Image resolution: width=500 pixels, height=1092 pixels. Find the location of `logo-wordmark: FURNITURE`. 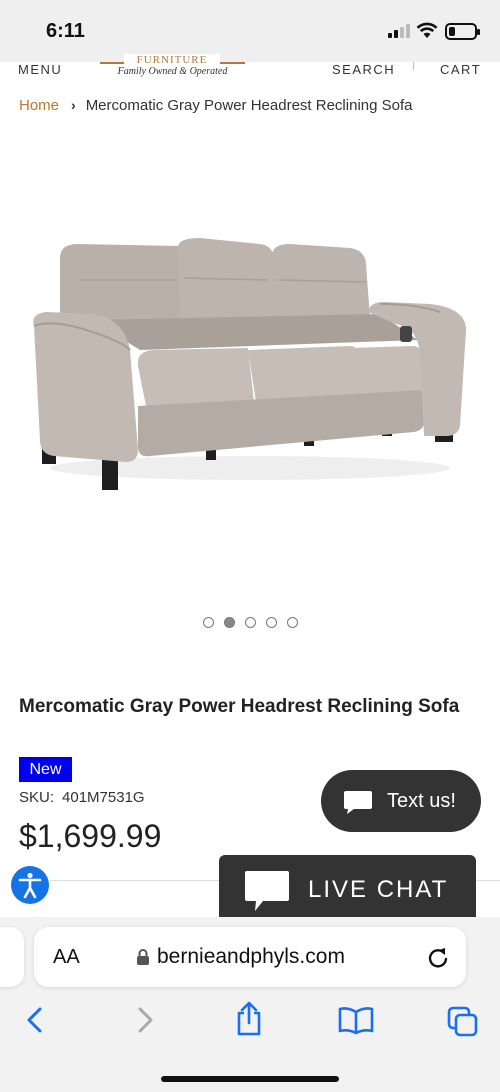

logo-wordmark: FURNITURE is located at coordinates (172, 60).